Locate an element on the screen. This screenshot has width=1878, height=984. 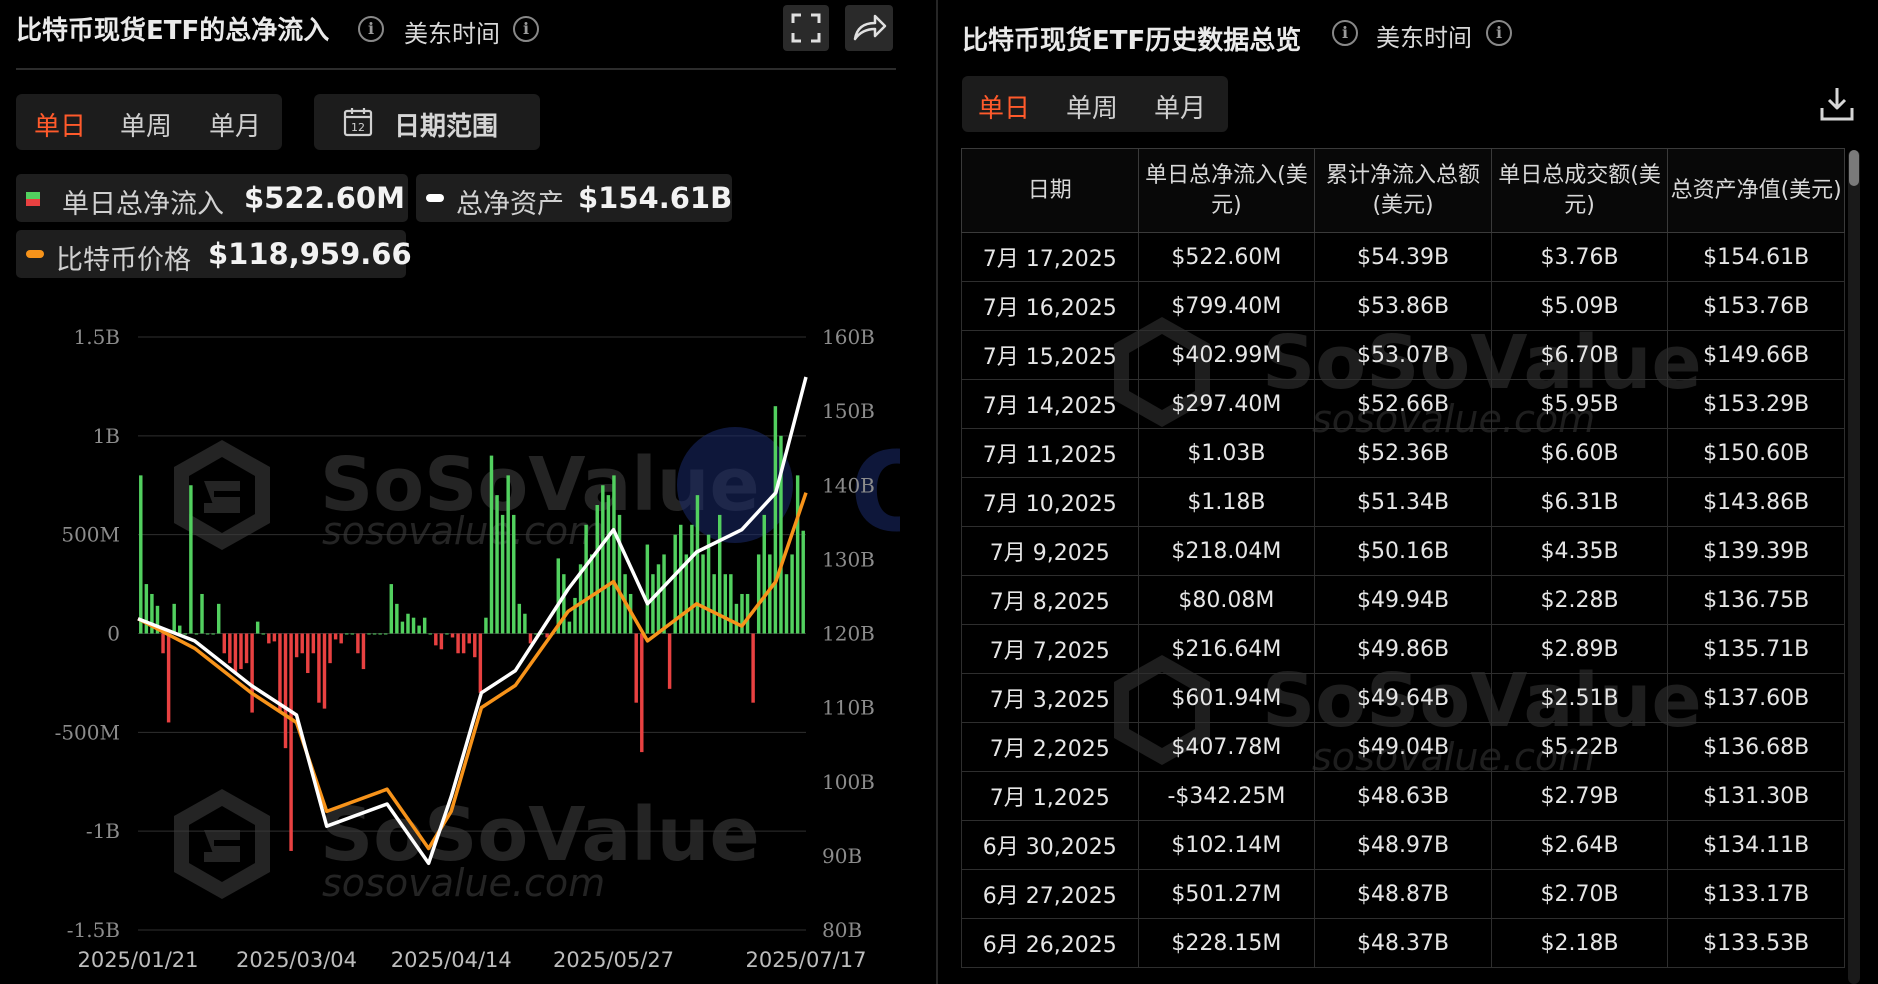
table-row: 6月 30,2025 $102.14M $48.97B $2.64B $134.11B is located at coordinates (1403, 845).